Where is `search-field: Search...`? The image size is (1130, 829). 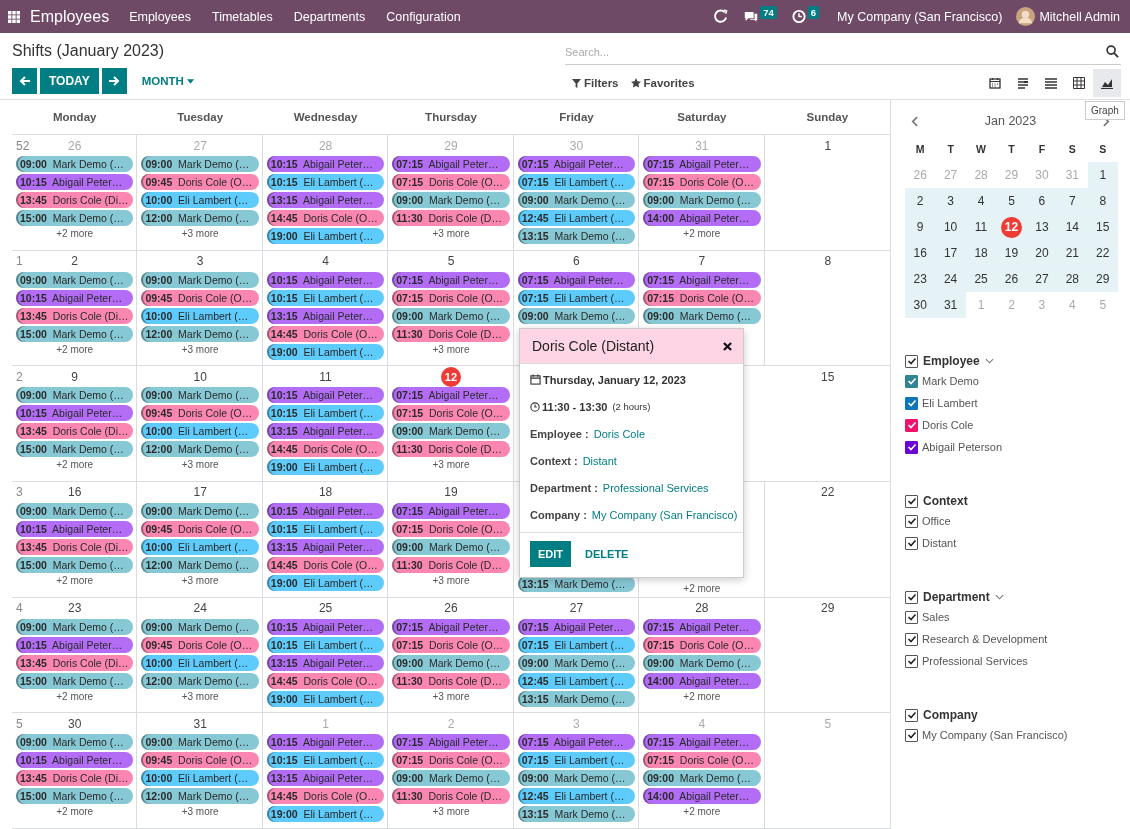 search-field: Search... is located at coordinates (843, 52).